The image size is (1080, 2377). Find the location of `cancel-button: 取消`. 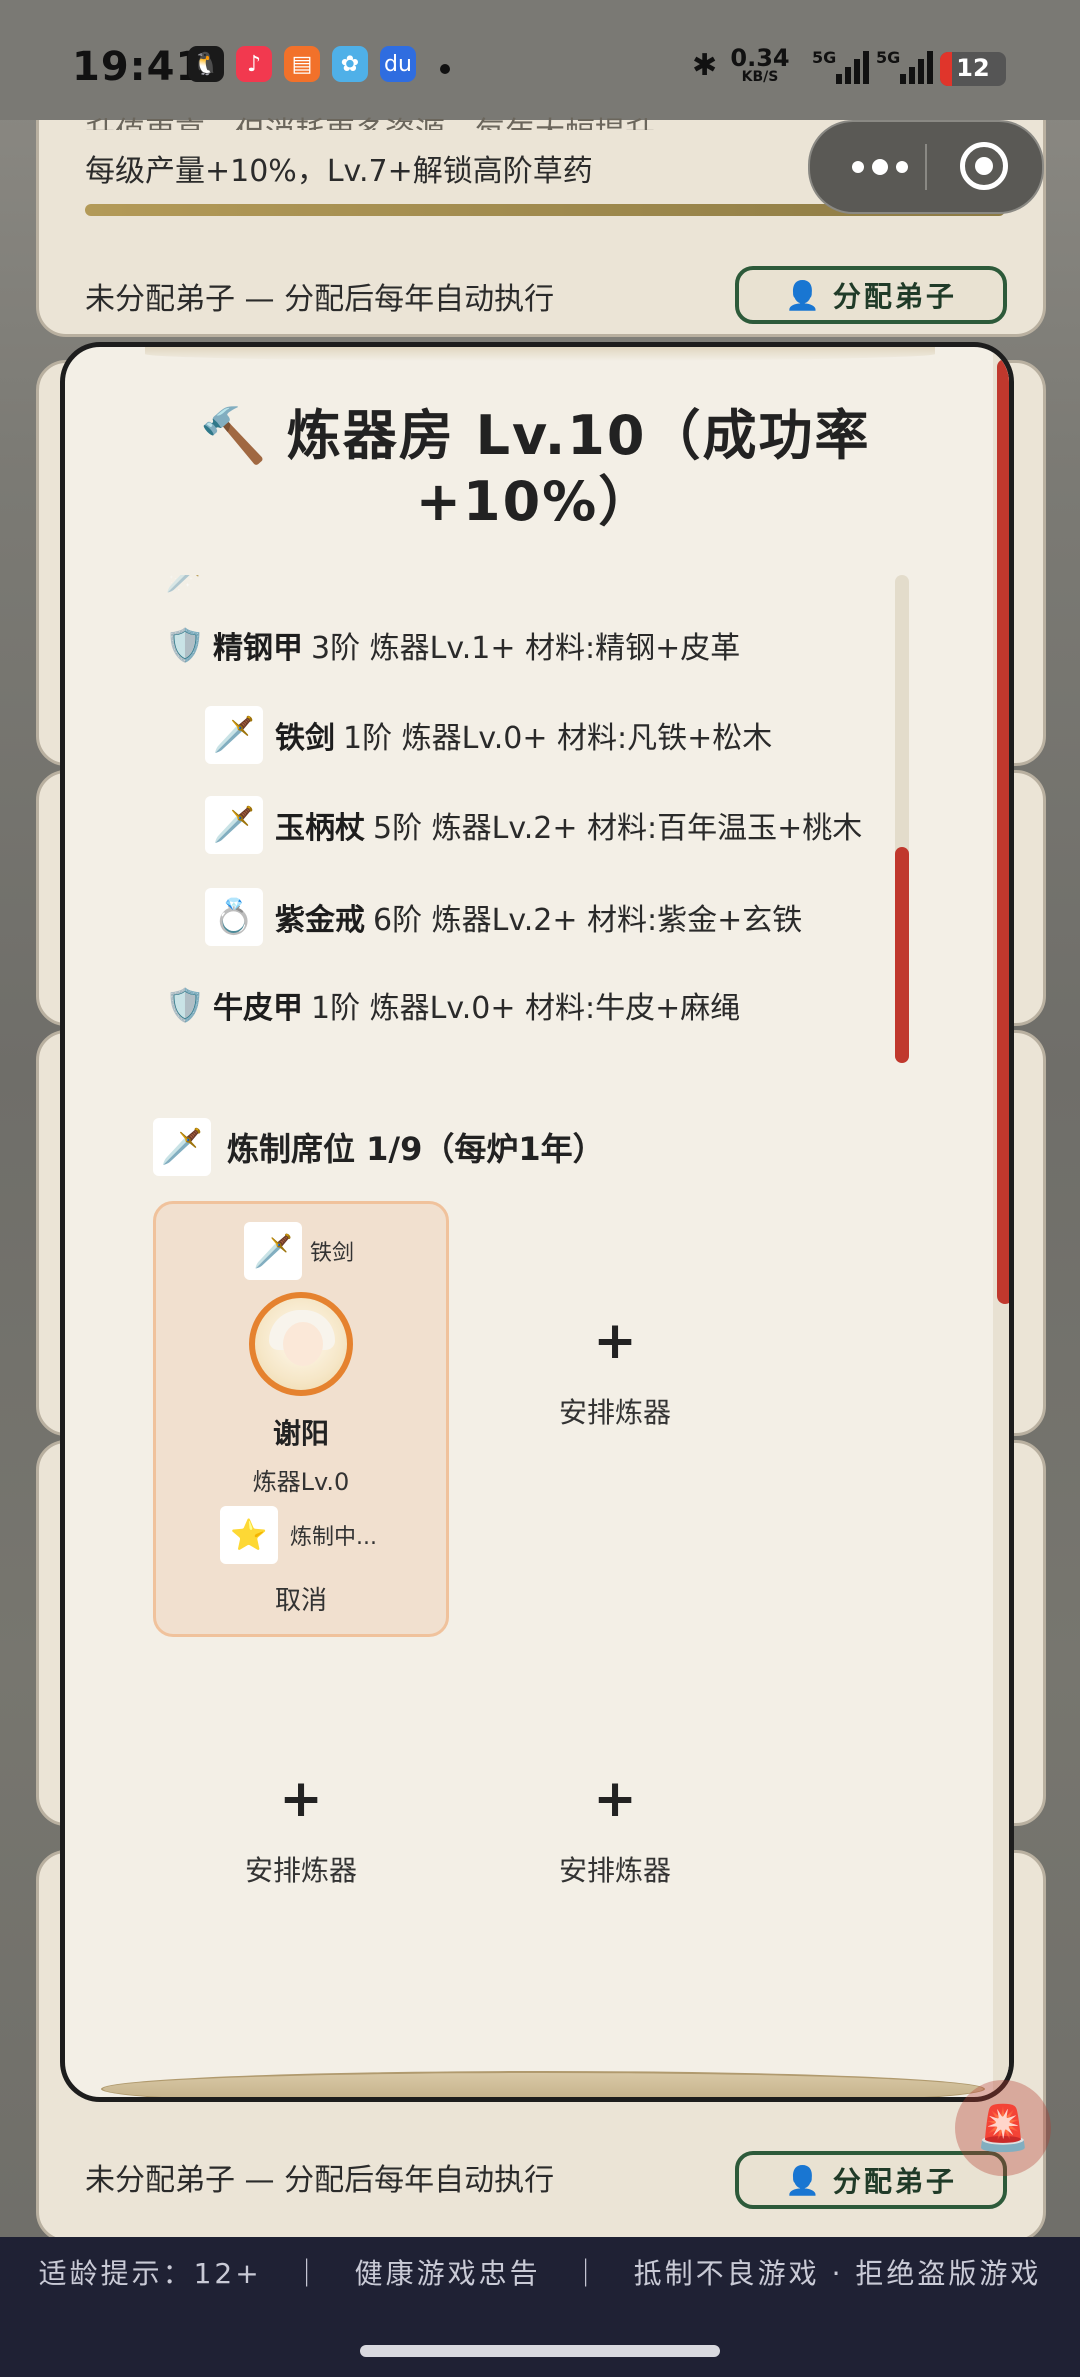

cancel-button: 取消 is located at coordinates (301, 1598).